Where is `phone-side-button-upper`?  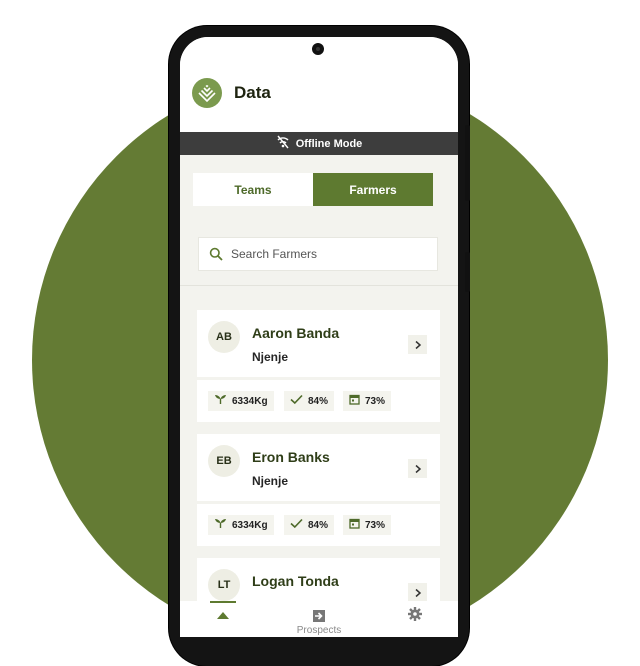
phone-side-button-upper is located at coordinates (467, 163).